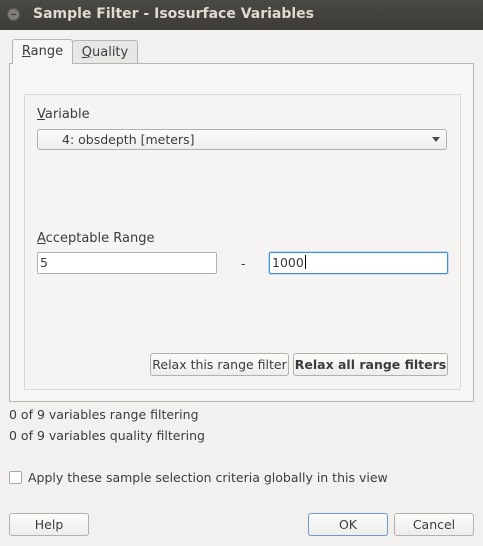 This screenshot has height=546, width=483. I want to click on chevron-down-icon, so click(436, 139).